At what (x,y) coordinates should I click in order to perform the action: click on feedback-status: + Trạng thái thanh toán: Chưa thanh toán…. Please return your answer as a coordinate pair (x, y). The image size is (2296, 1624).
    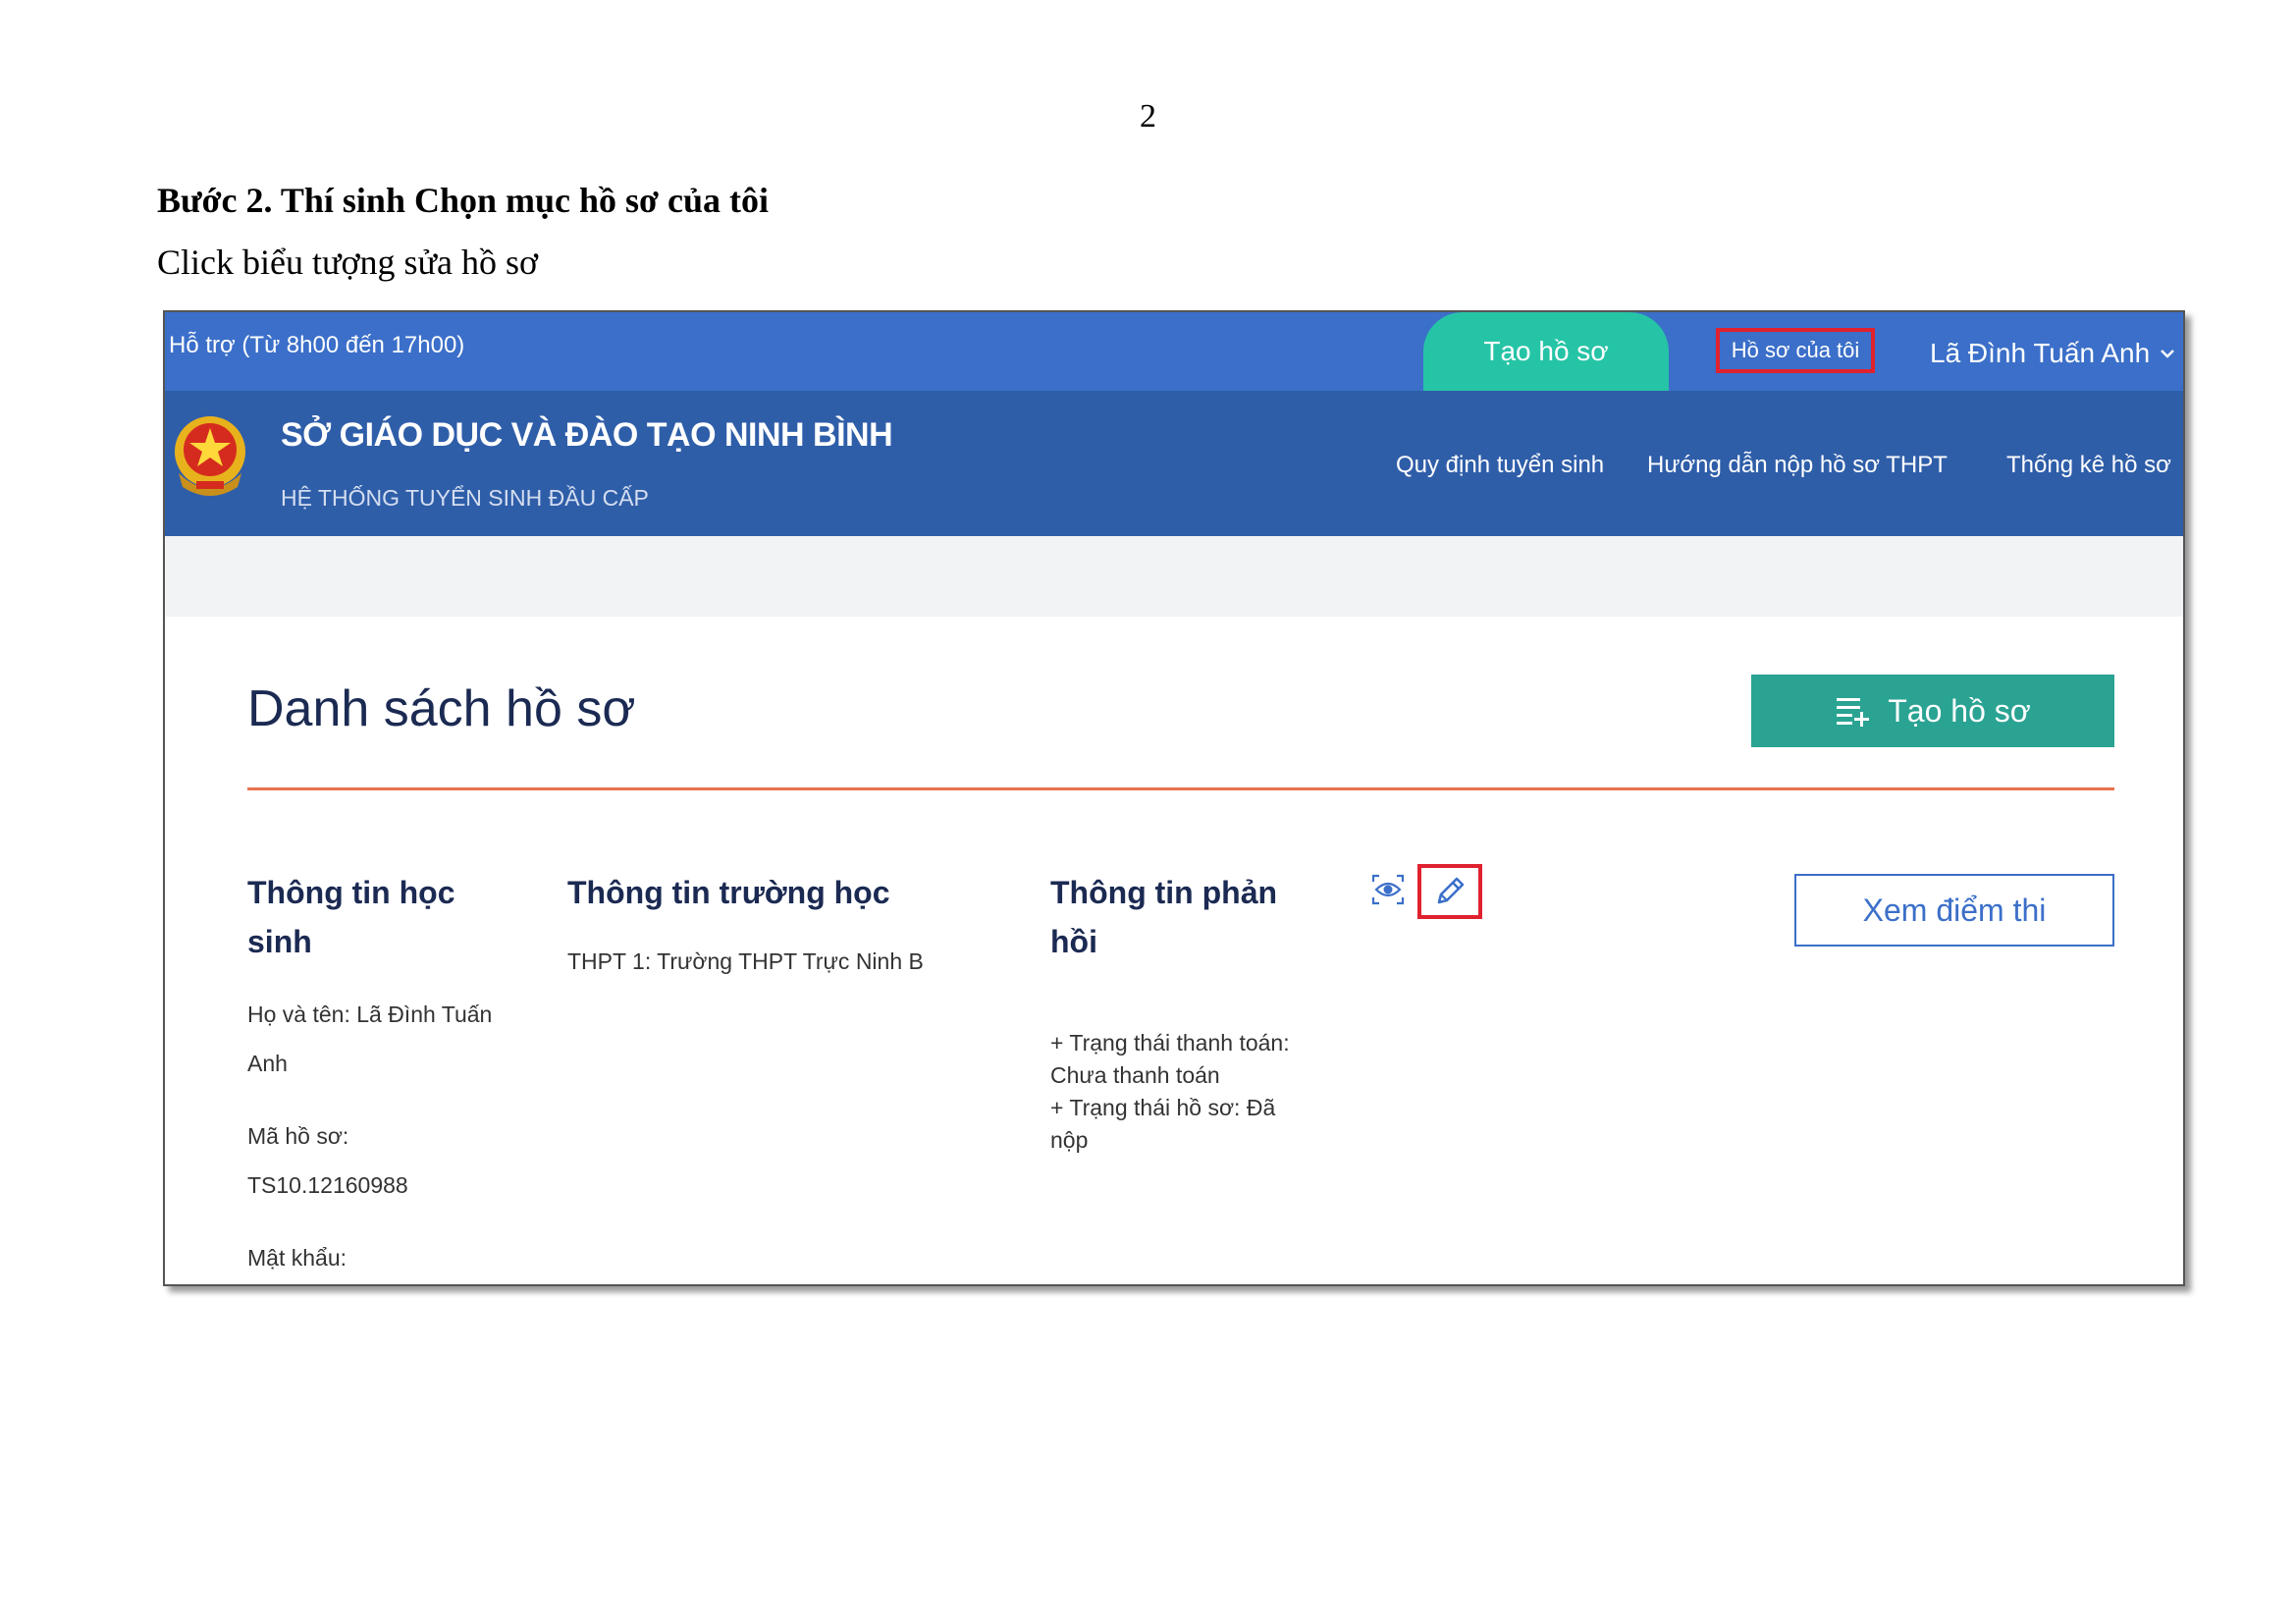
    Looking at the image, I should click on (1170, 1091).